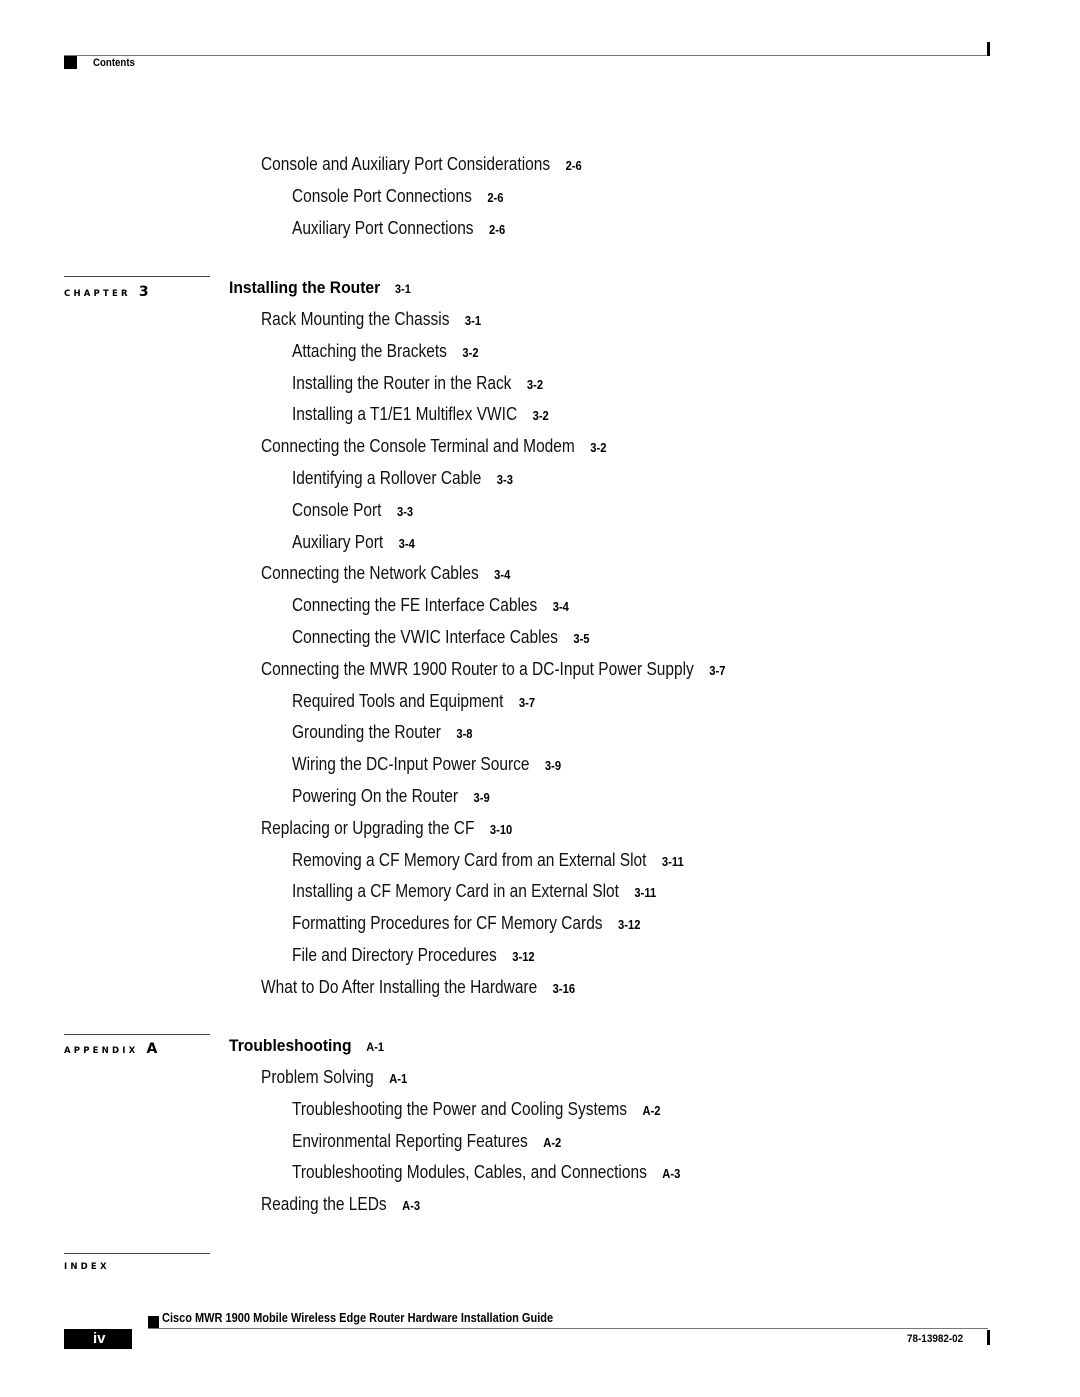 The width and height of the screenshot is (1080, 1397). What do you see at coordinates (101, 1051) in the screenshot?
I see `appendix-label-text: APPENDIX` at bounding box center [101, 1051].